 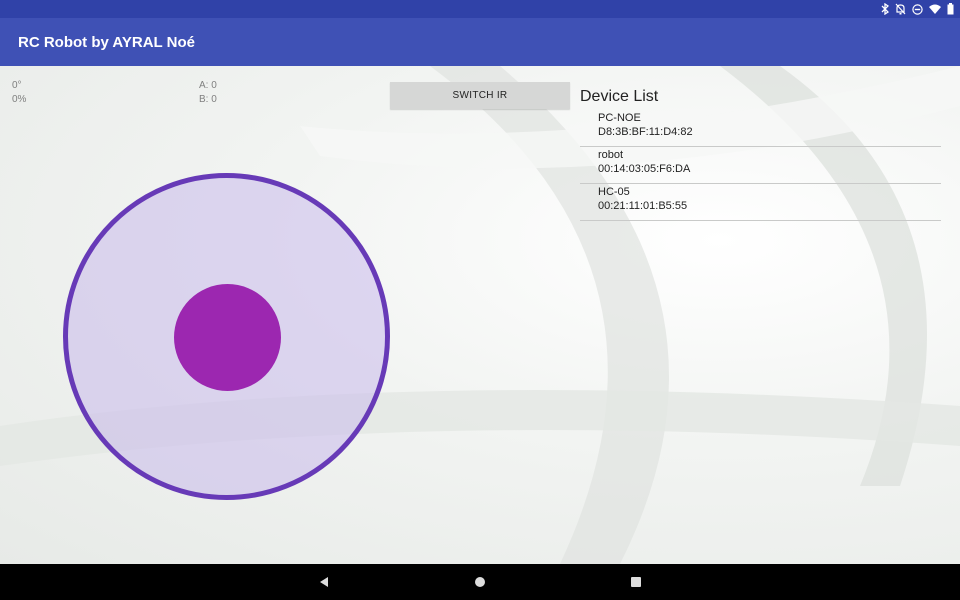 I want to click on wifi-icon, so click(x=935, y=9).